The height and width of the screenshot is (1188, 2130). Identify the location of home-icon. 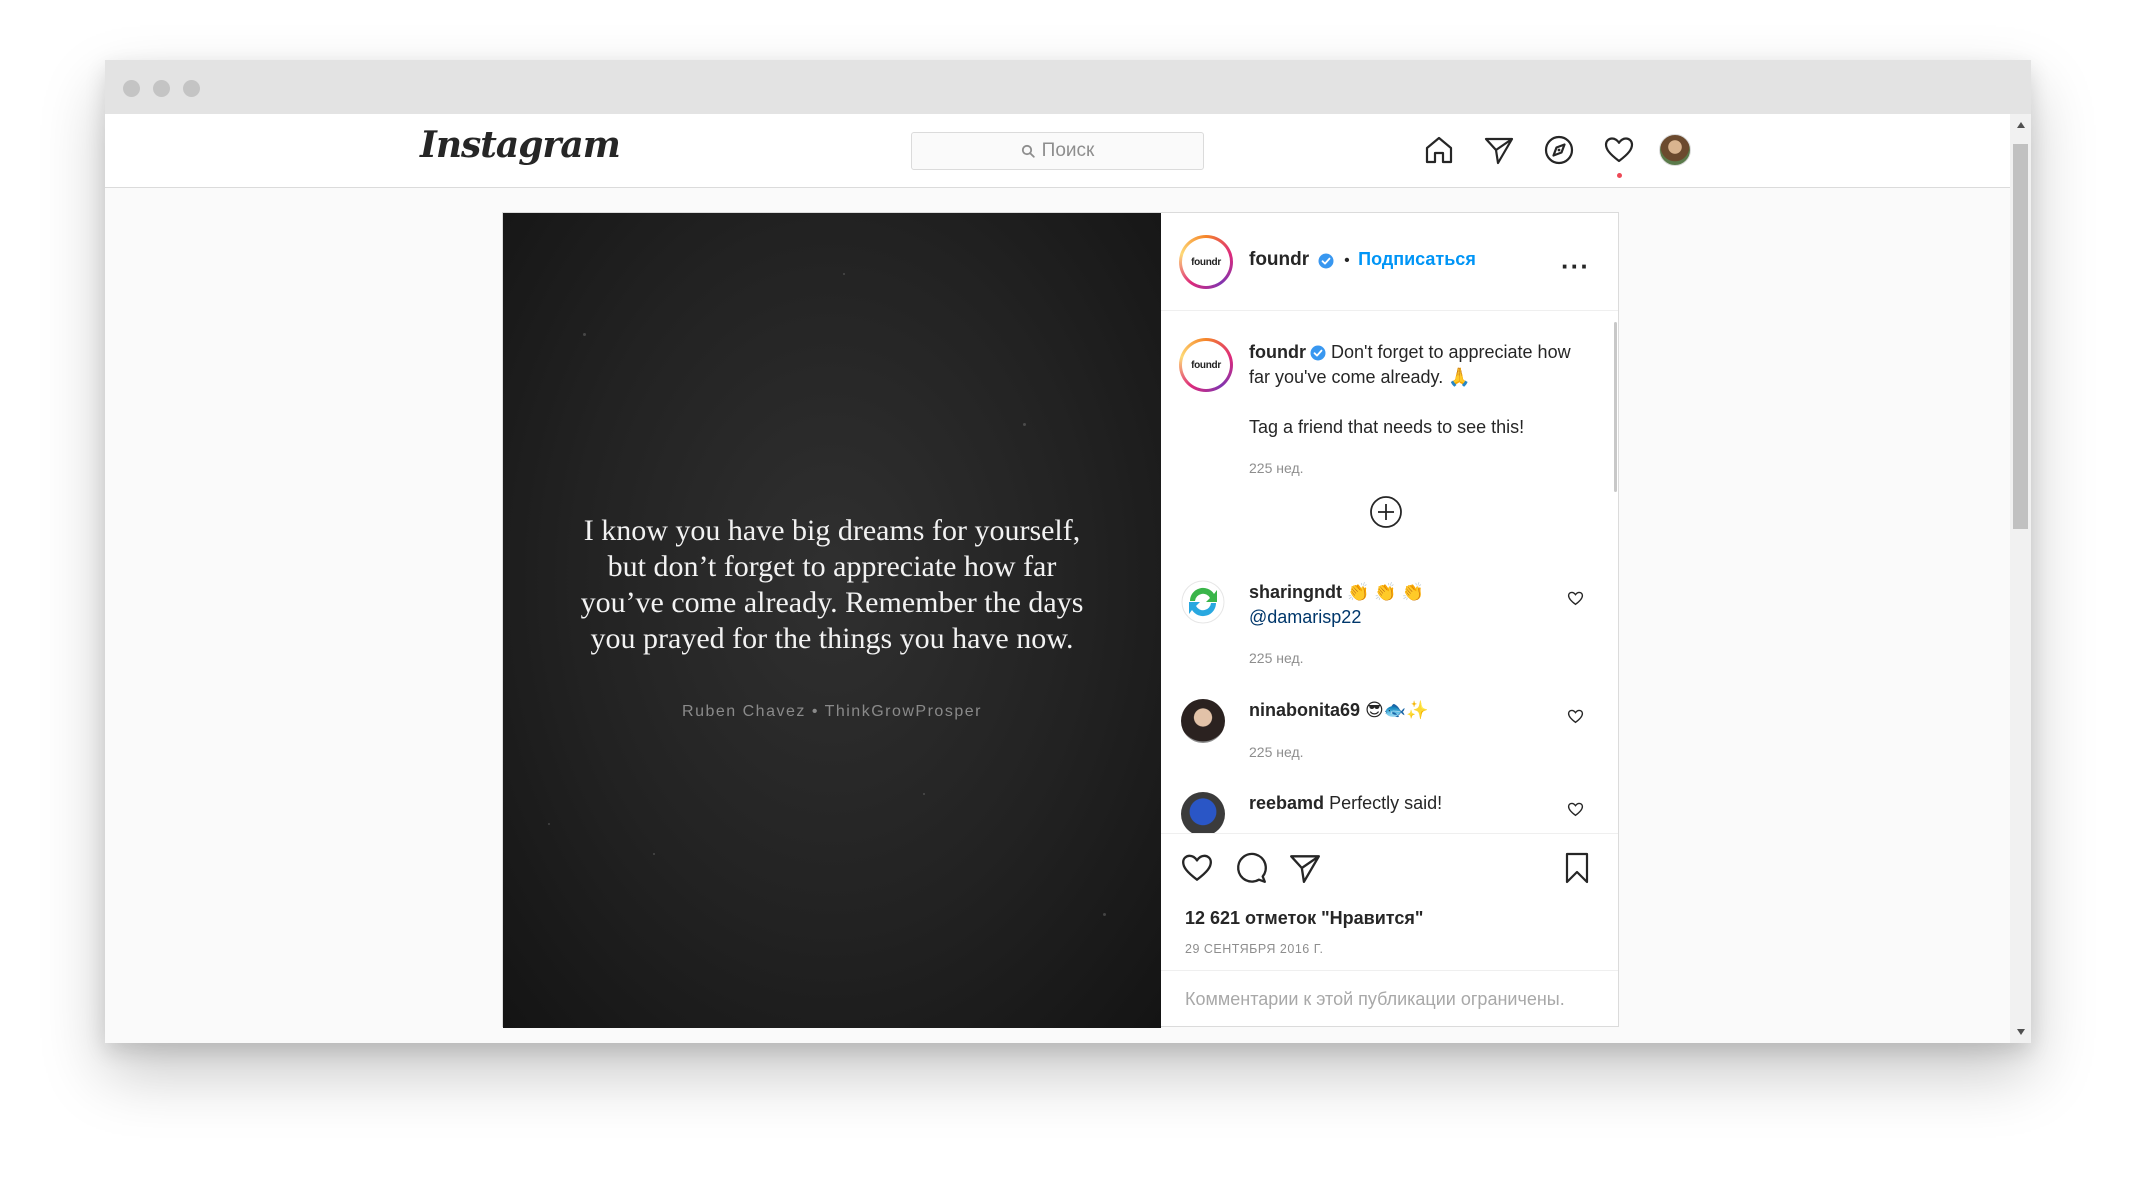
(1439, 150).